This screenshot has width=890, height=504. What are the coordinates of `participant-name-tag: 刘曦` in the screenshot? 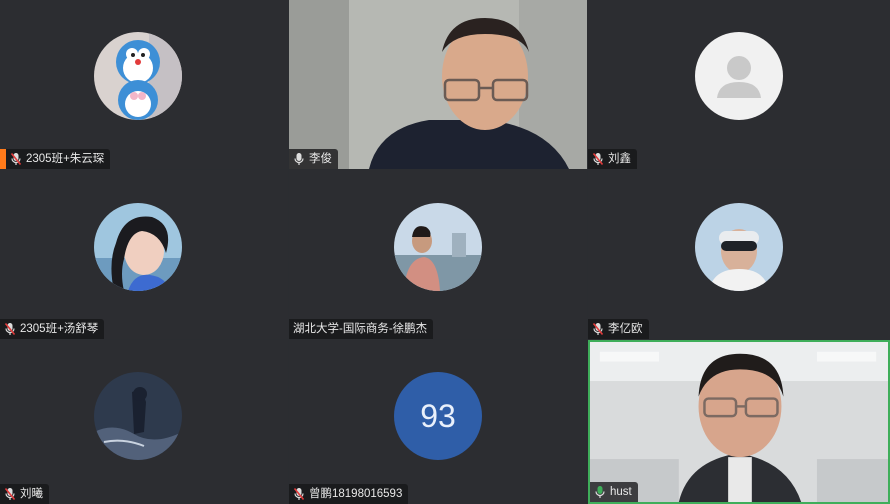 It's located at (24, 494).